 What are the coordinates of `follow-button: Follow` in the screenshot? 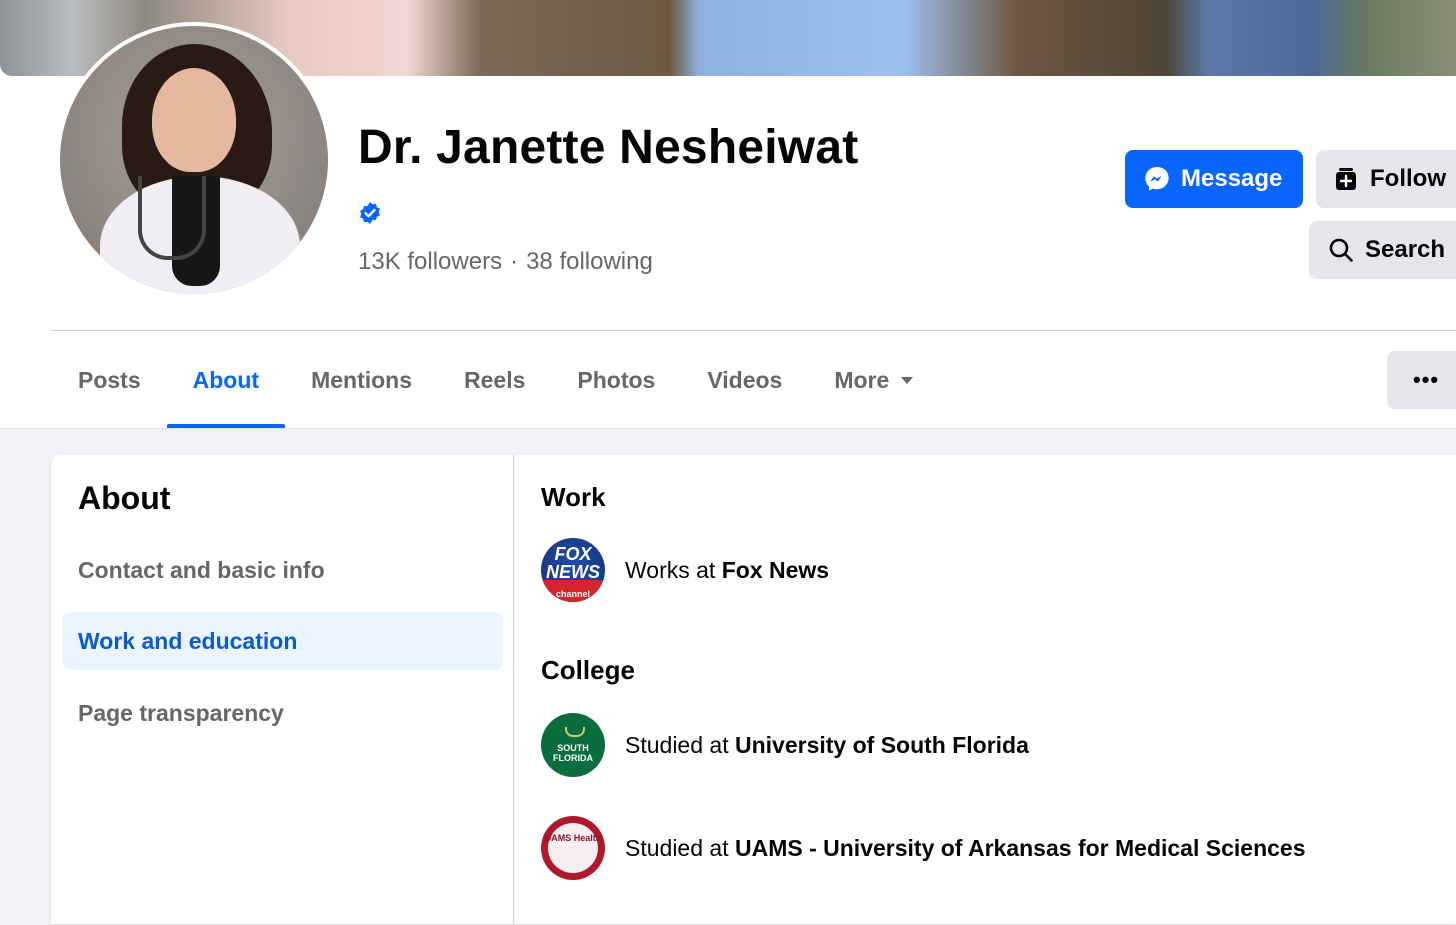 It's located at (1386, 179).